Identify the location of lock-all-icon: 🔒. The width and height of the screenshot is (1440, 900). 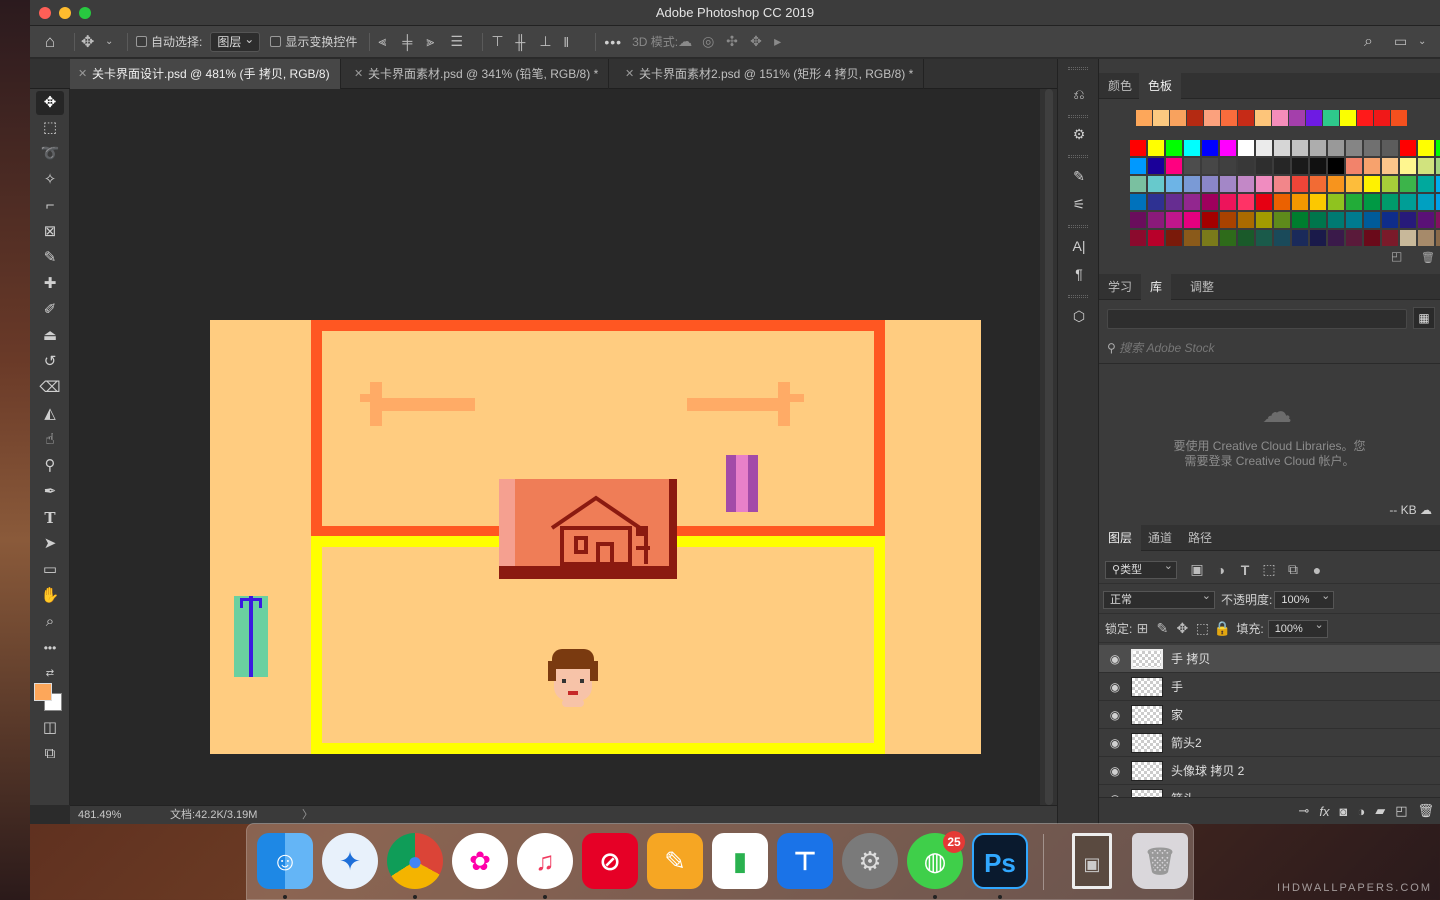
(1222, 628).